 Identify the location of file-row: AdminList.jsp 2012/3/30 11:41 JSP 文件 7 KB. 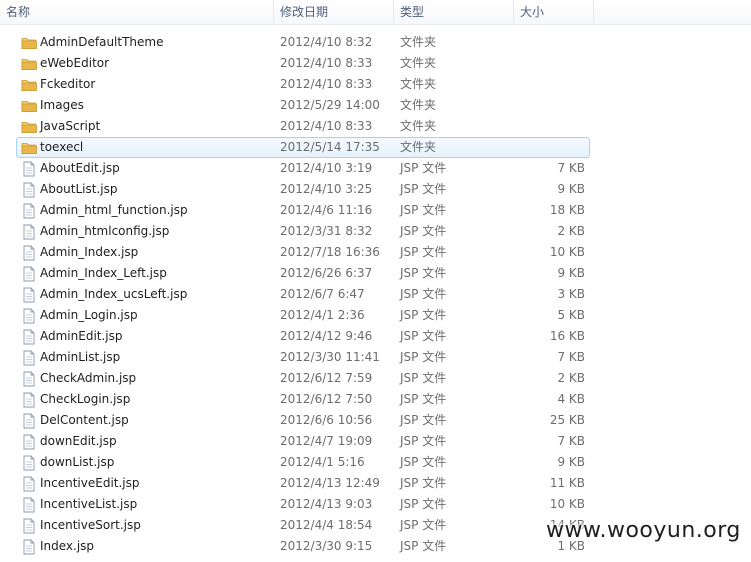
(375, 357).